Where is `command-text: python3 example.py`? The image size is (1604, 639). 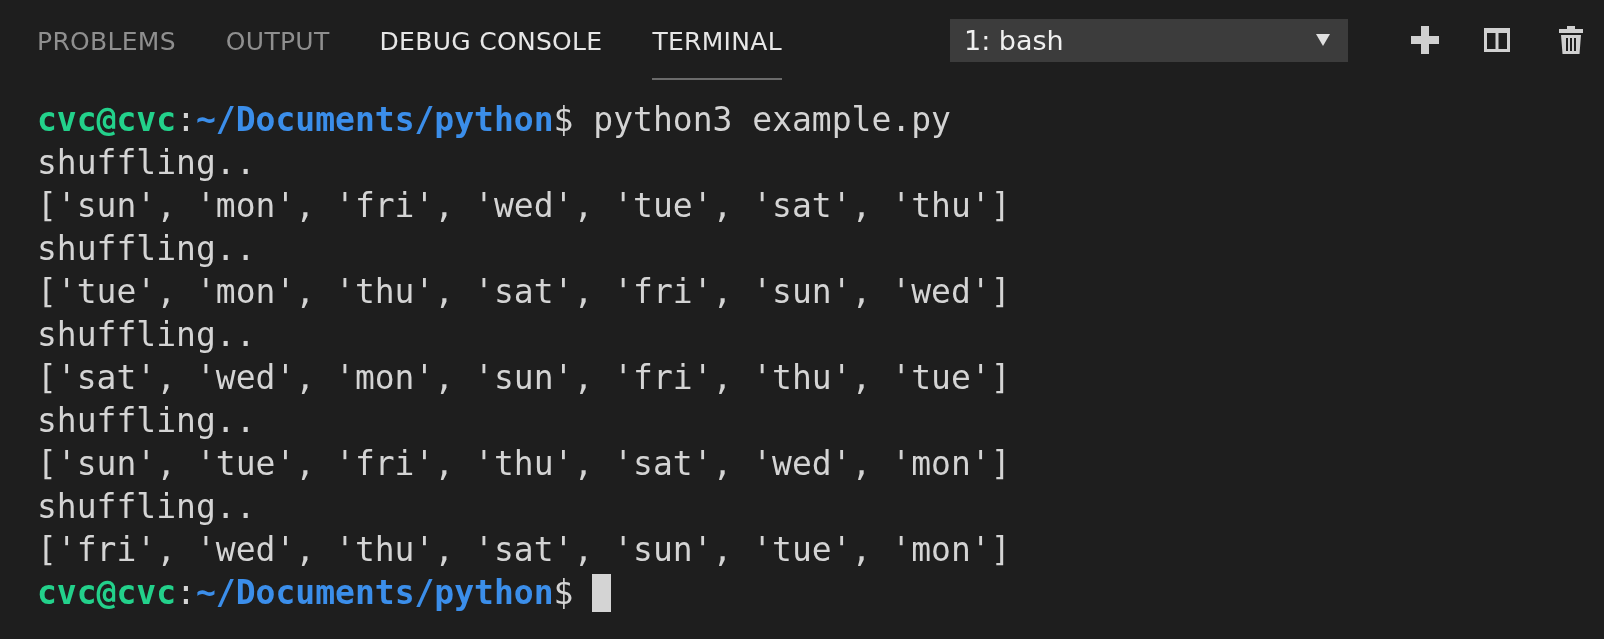
command-text: python3 example.py is located at coordinates (771, 120).